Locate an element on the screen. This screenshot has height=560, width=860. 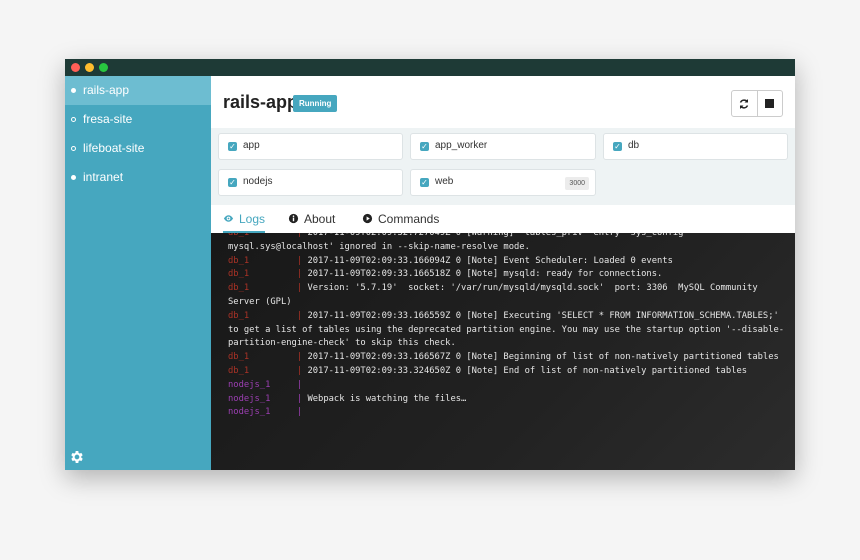
service-label: web is located at coordinates (444, 181).